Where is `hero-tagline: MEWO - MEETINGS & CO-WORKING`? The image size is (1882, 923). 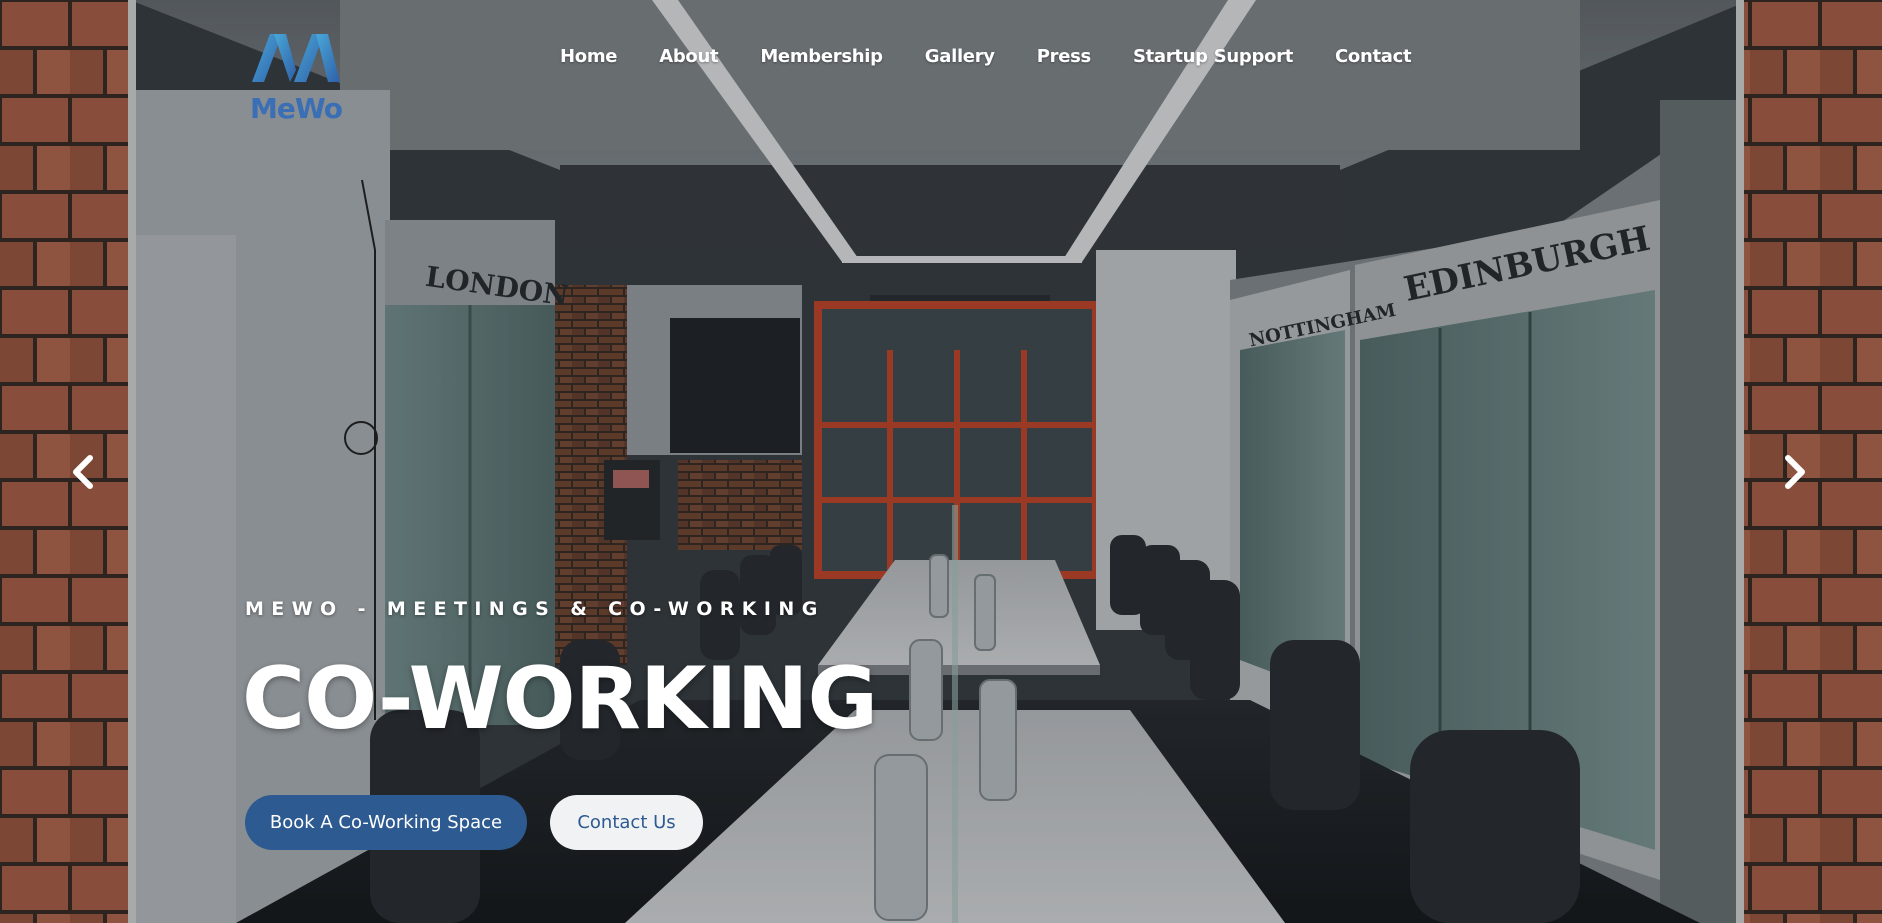 hero-tagline: MEWO - MEETINGS & CO-WORKING is located at coordinates (535, 609).